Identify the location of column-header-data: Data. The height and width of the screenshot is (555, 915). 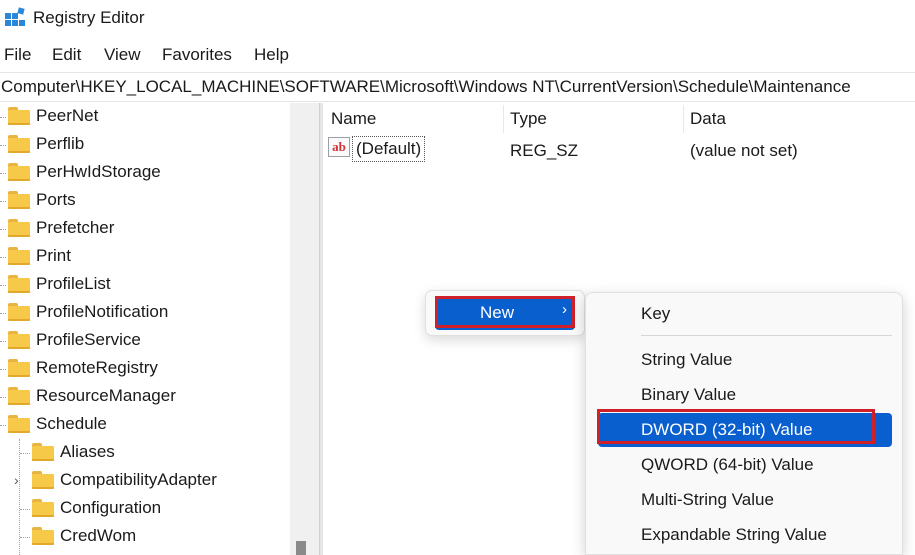
(708, 119).